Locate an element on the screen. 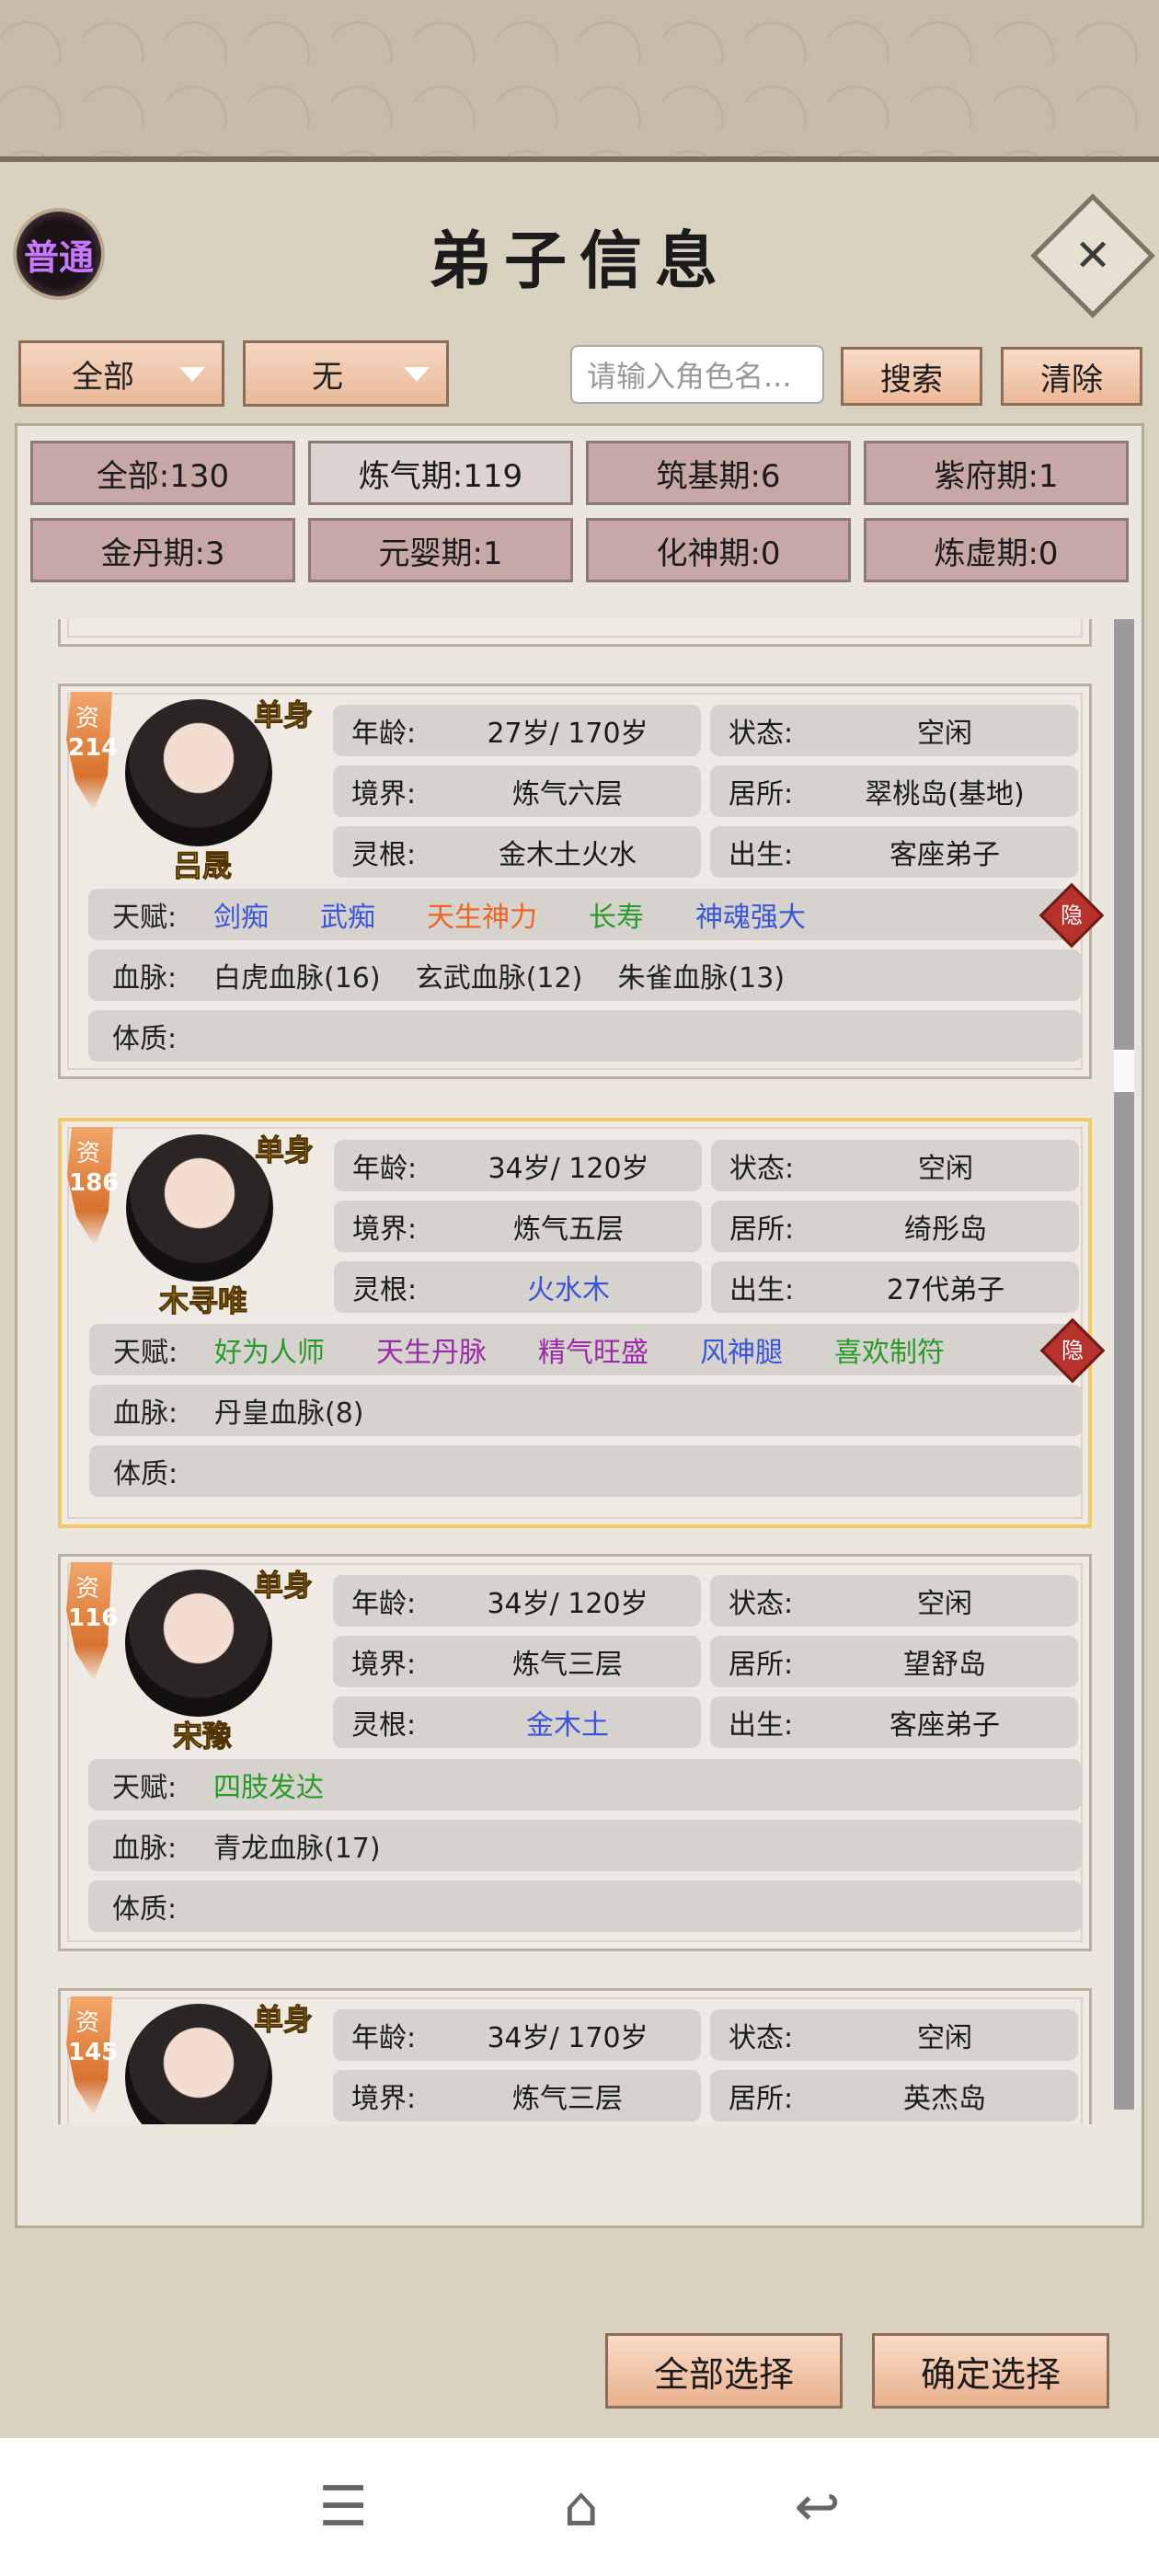  disciple-name: 木寻唯 is located at coordinates (202, 1301).